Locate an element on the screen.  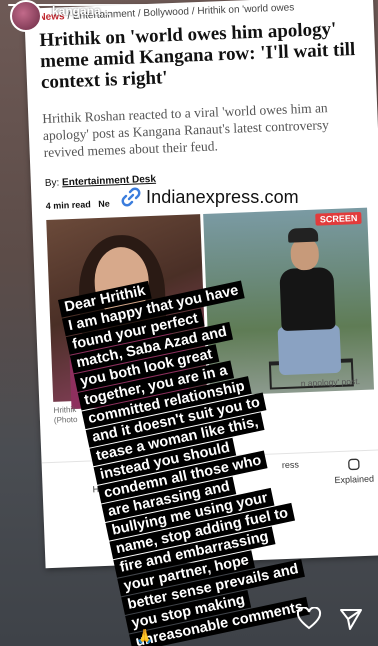
meta-extra: Ne is located at coordinates (104, 203).